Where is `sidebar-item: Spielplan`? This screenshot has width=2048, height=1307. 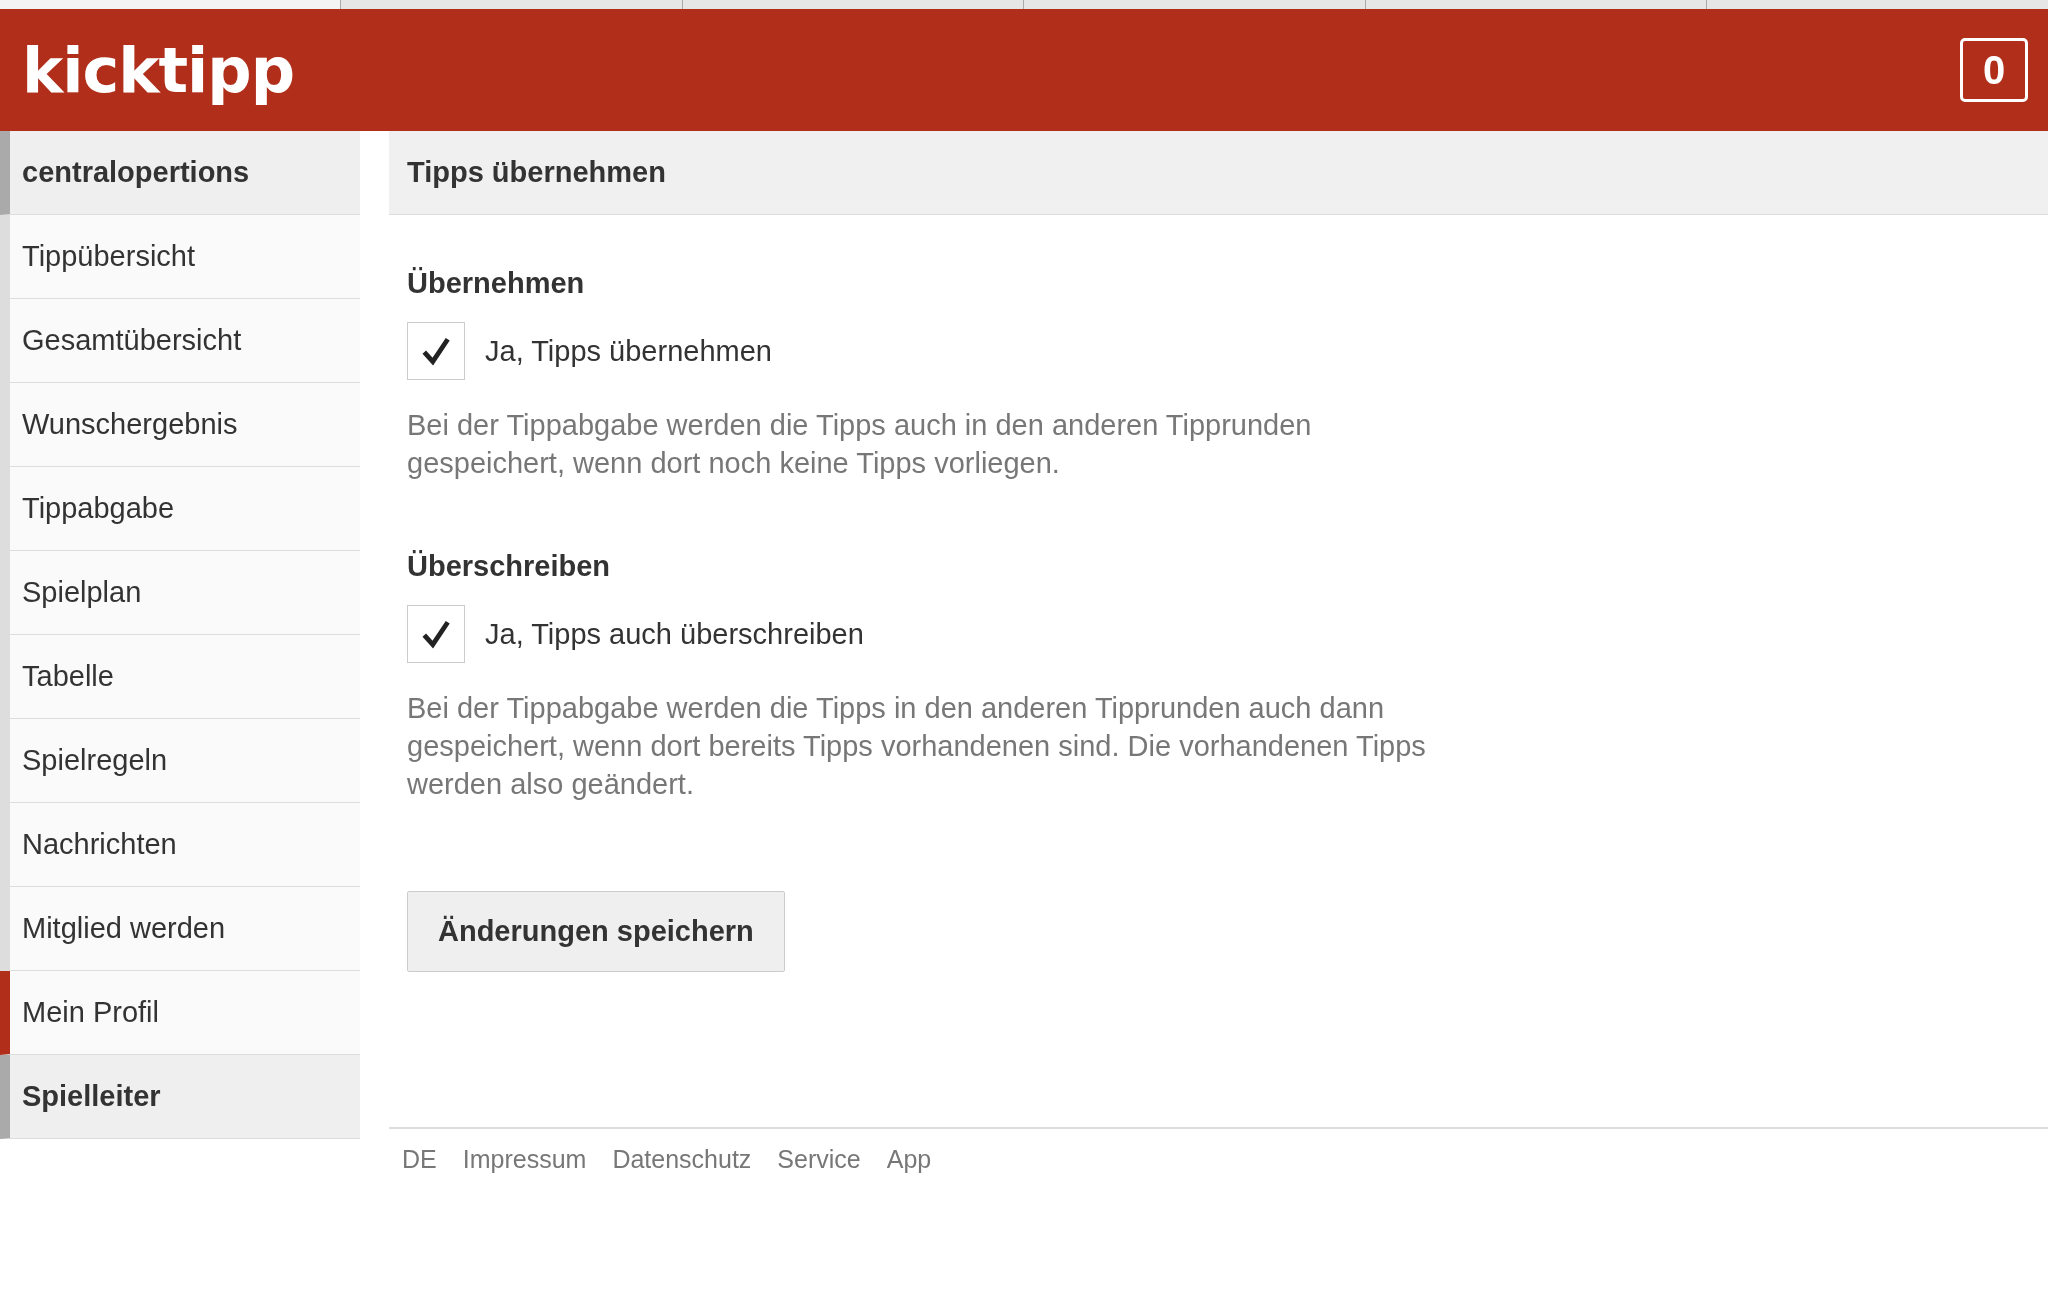 sidebar-item: Spielplan is located at coordinates (180, 593).